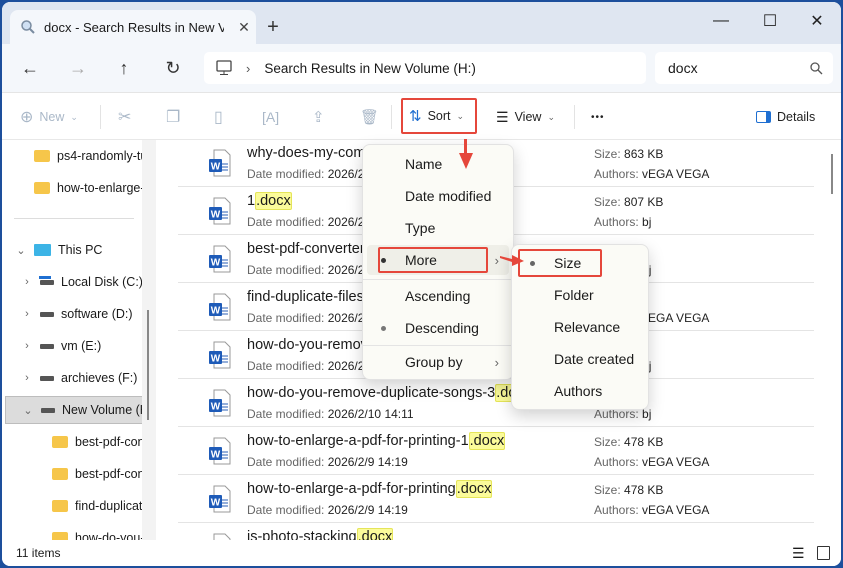 The width and height of the screenshot is (843, 568). I want to click on more-menu-authors: Authors, so click(580, 391).